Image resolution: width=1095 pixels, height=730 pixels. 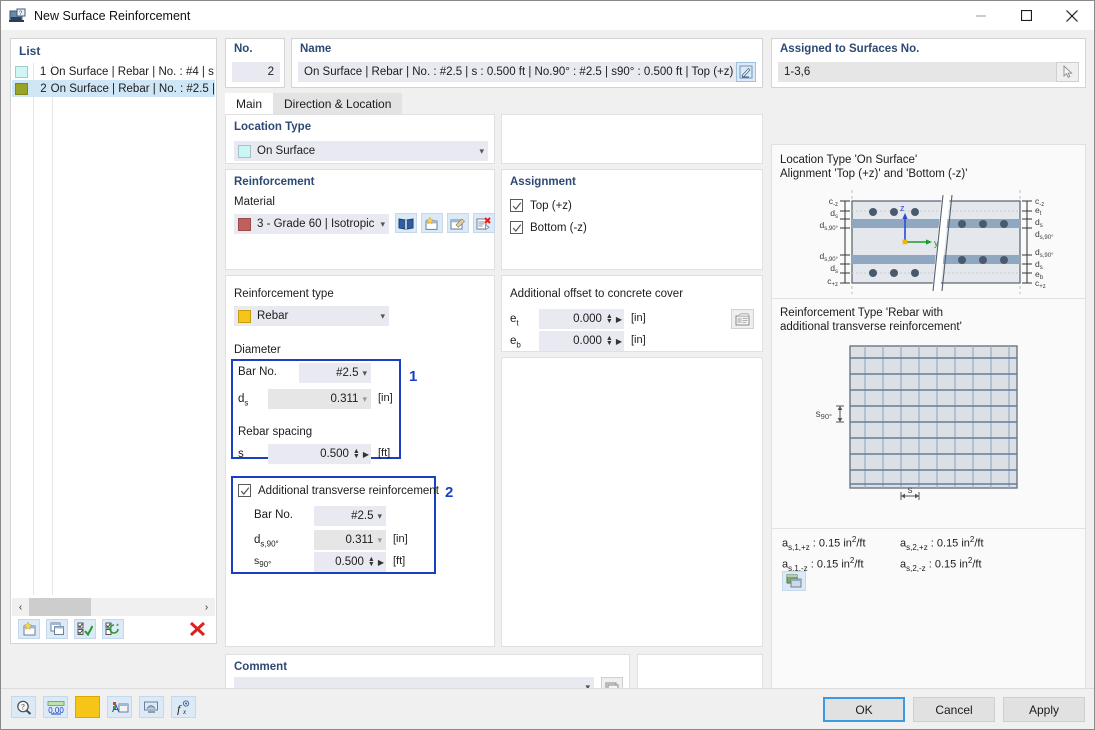 I want to click on delete-material-icon, so click(x=484, y=223).